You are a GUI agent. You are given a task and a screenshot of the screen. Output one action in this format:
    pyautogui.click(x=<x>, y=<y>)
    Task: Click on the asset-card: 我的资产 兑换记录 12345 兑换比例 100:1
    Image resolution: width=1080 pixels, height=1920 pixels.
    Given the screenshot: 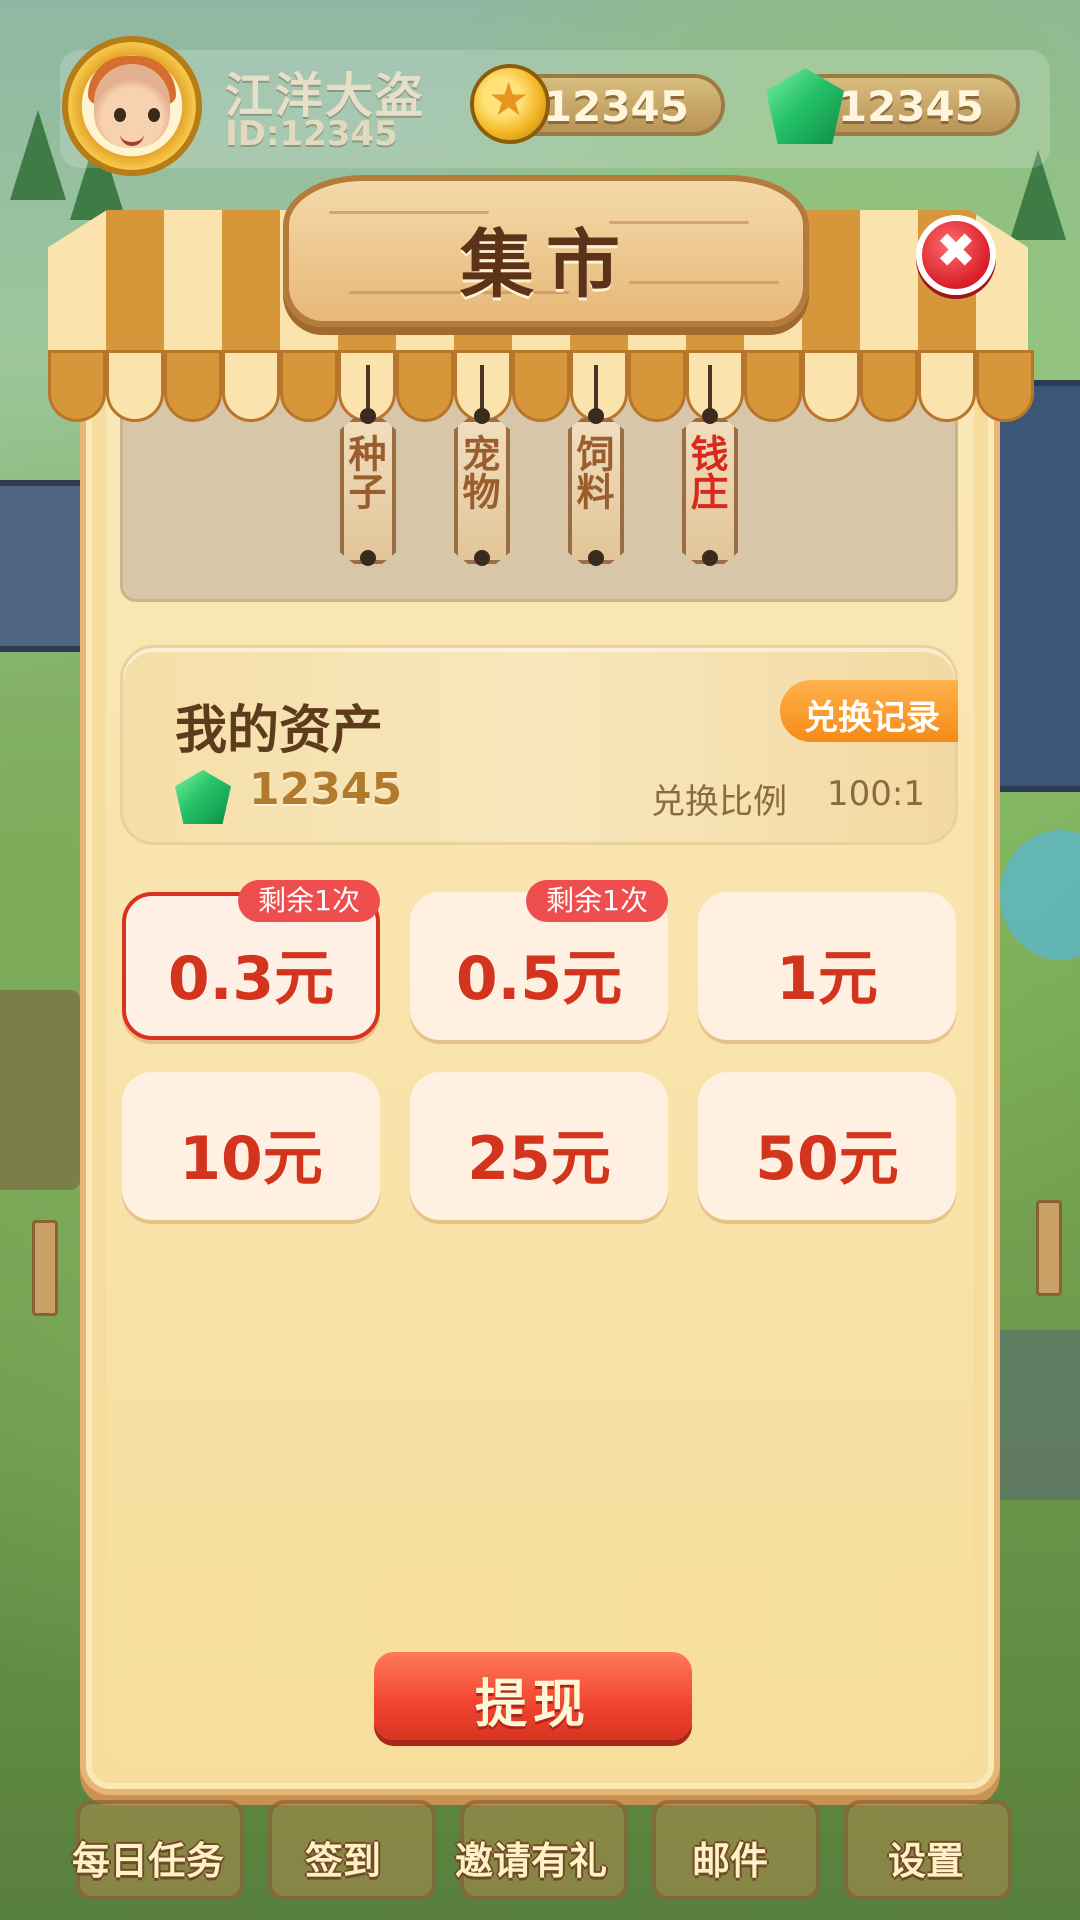 What is the action you would take?
    pyautogui.click(x=539, y=745)
    